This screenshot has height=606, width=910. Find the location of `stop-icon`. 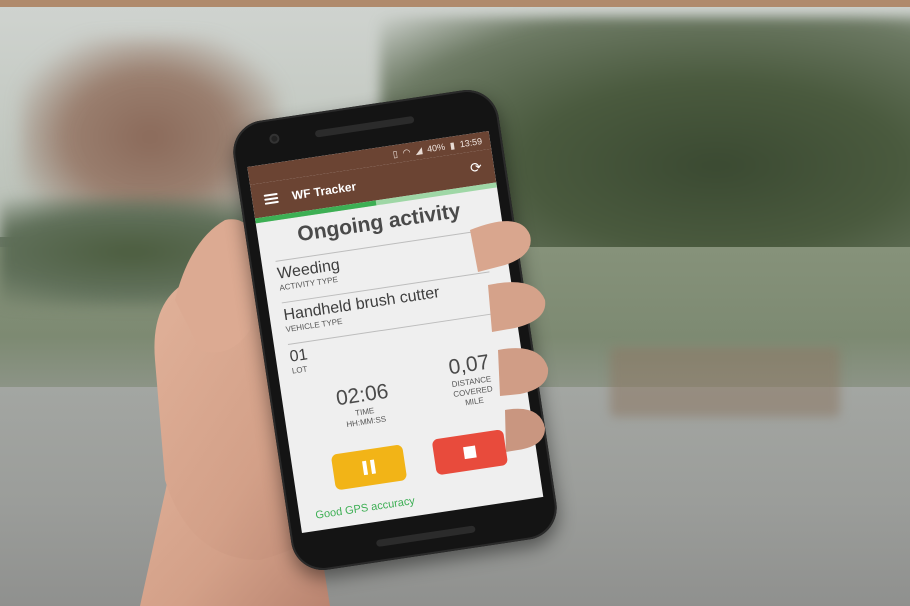

stop-icon is located at coordinates (470, 452).